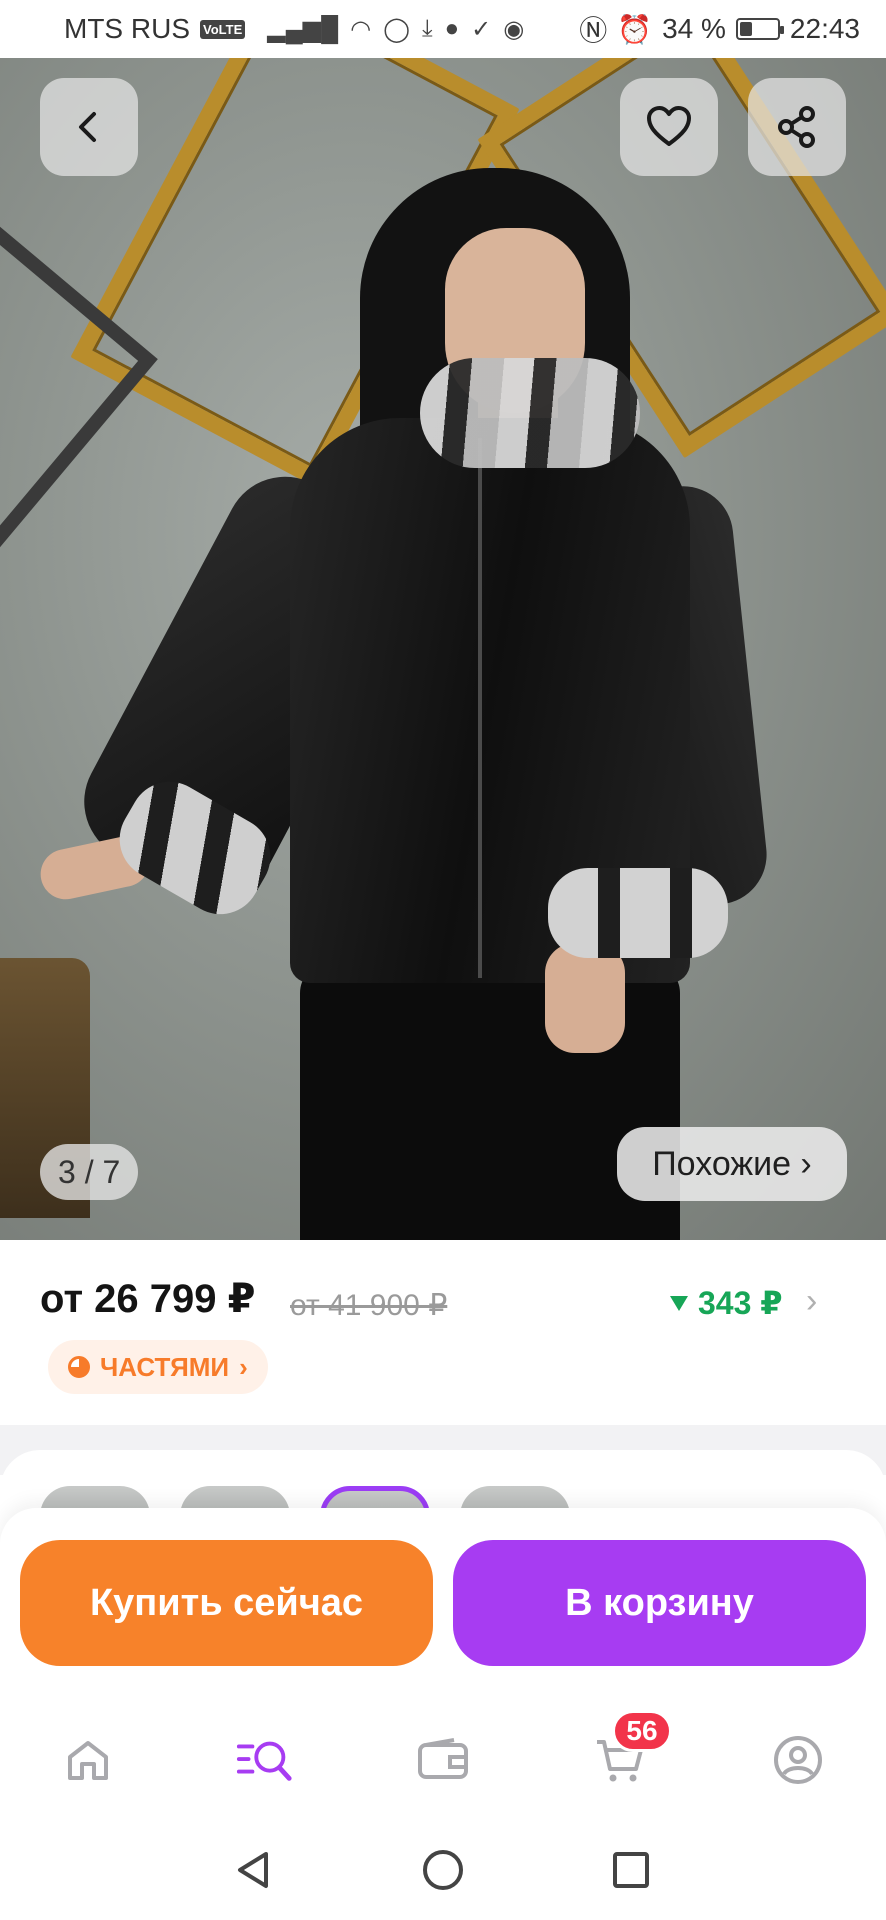 The width and height of the screenshot is (886, 1920). I want to click on cashback-amount: 343 ₽, so click(725, 1303).